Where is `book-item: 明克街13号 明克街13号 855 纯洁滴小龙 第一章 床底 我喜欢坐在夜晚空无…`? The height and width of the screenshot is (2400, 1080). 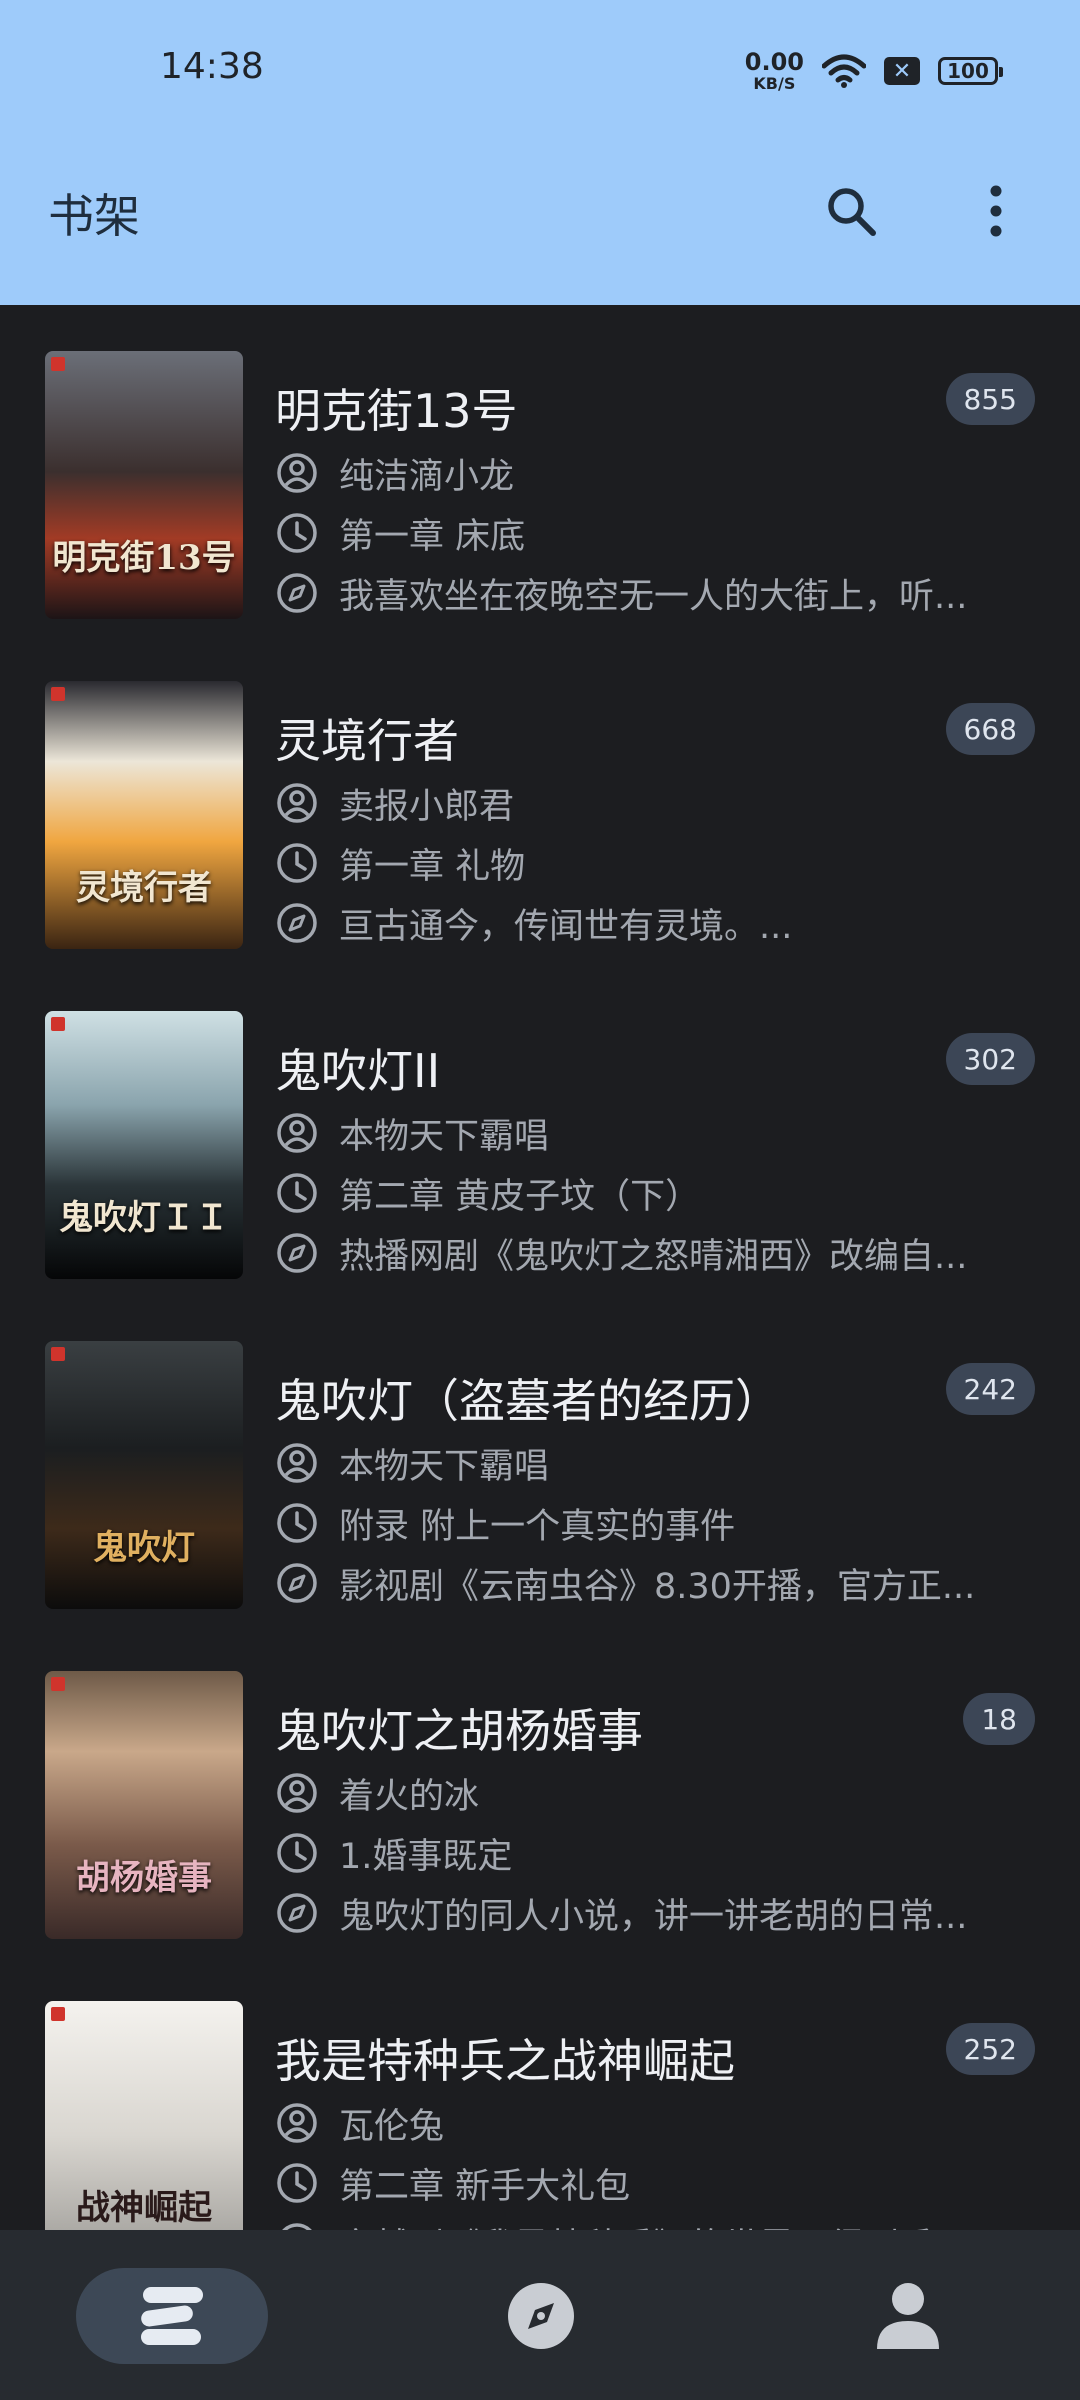 book-item: 明克街13号 明克街13号 855 纯洁滴小龙 第一章 床底 我喜欢坐在夜晚空无… is located at coordinates (540, 470).